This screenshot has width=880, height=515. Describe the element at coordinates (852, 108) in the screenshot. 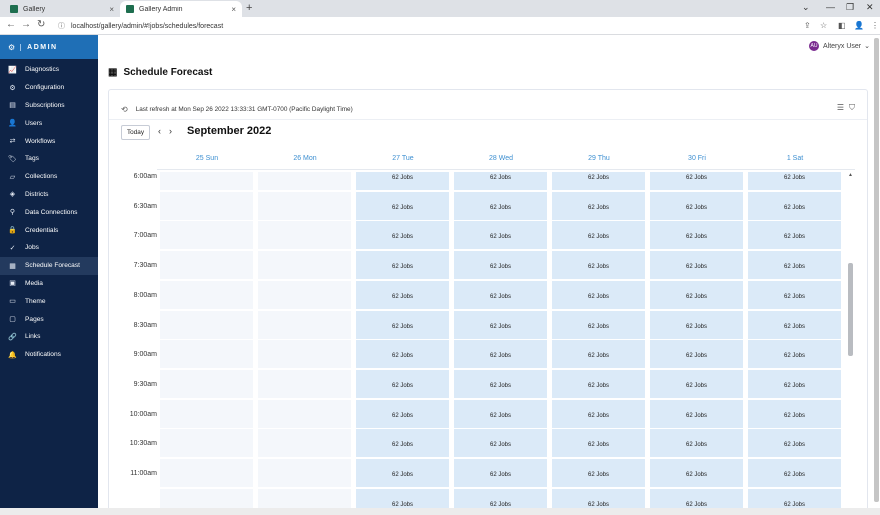

I see `filter-icon: ⛉` at that location.